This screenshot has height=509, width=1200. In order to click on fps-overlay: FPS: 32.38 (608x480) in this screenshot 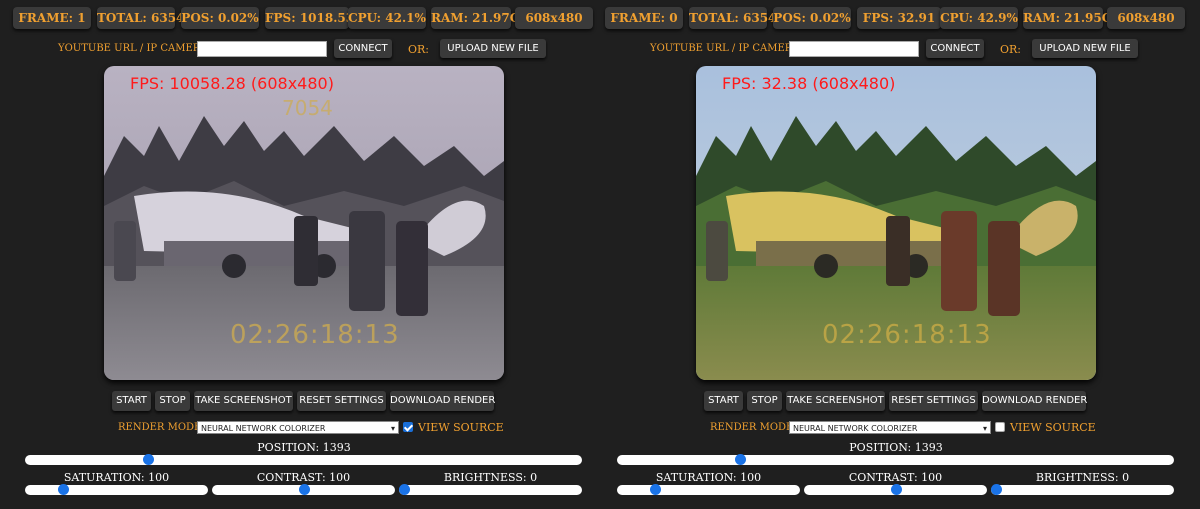, I will do `click(809, 83)`.